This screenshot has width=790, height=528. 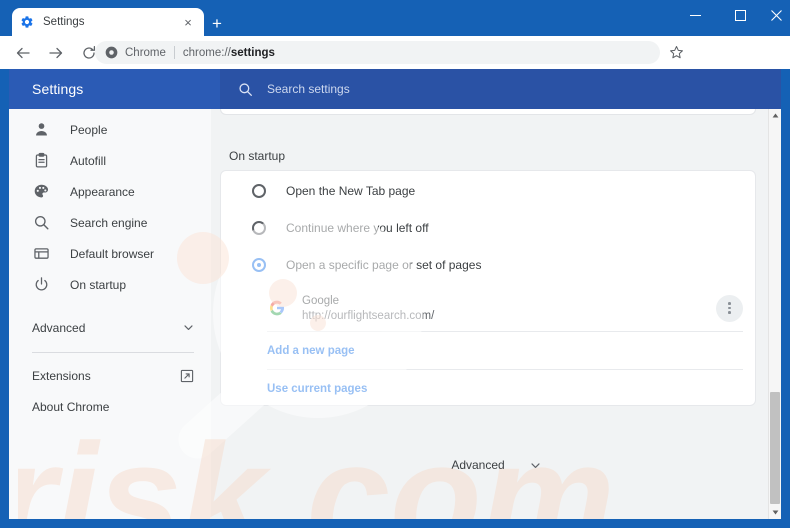 I want to click on tab-title: Settings, so click(x=64, y=22).